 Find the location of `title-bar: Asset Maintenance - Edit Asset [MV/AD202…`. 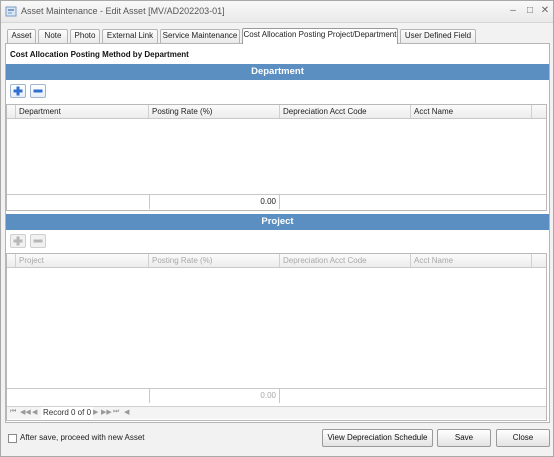

title-bar: Asset Maintenance - Edit Asset [MV/AD202… is located at coordinates (277, 12).